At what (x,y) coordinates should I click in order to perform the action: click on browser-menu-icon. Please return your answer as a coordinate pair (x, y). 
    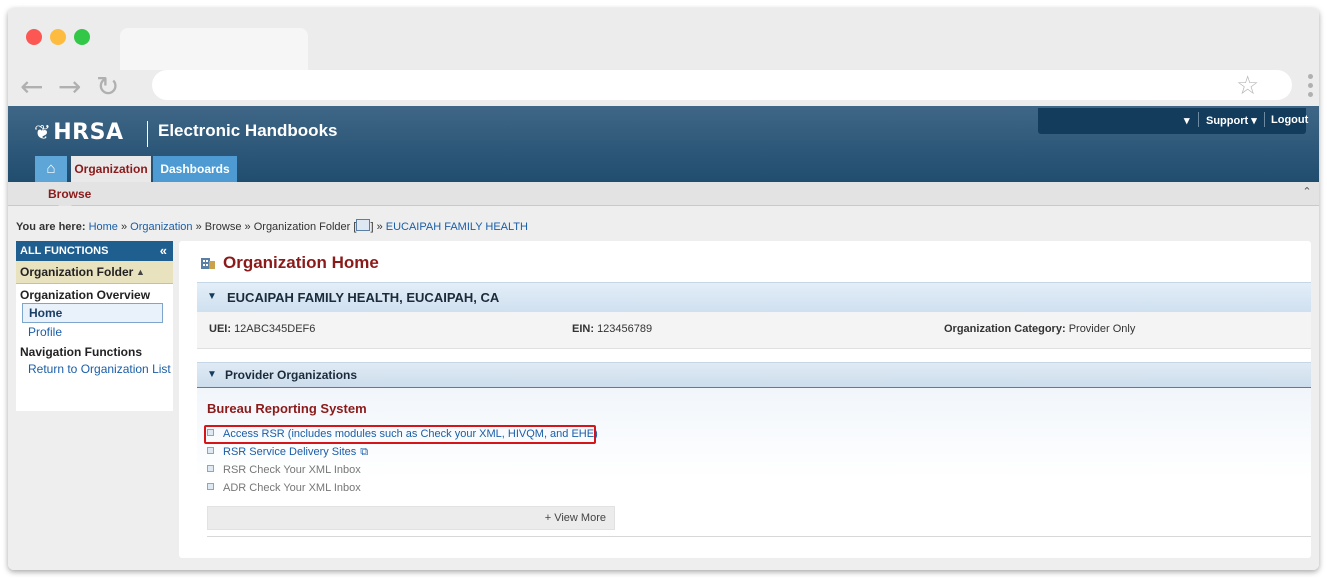
    Looking at the image, I should click on (1311, 87).